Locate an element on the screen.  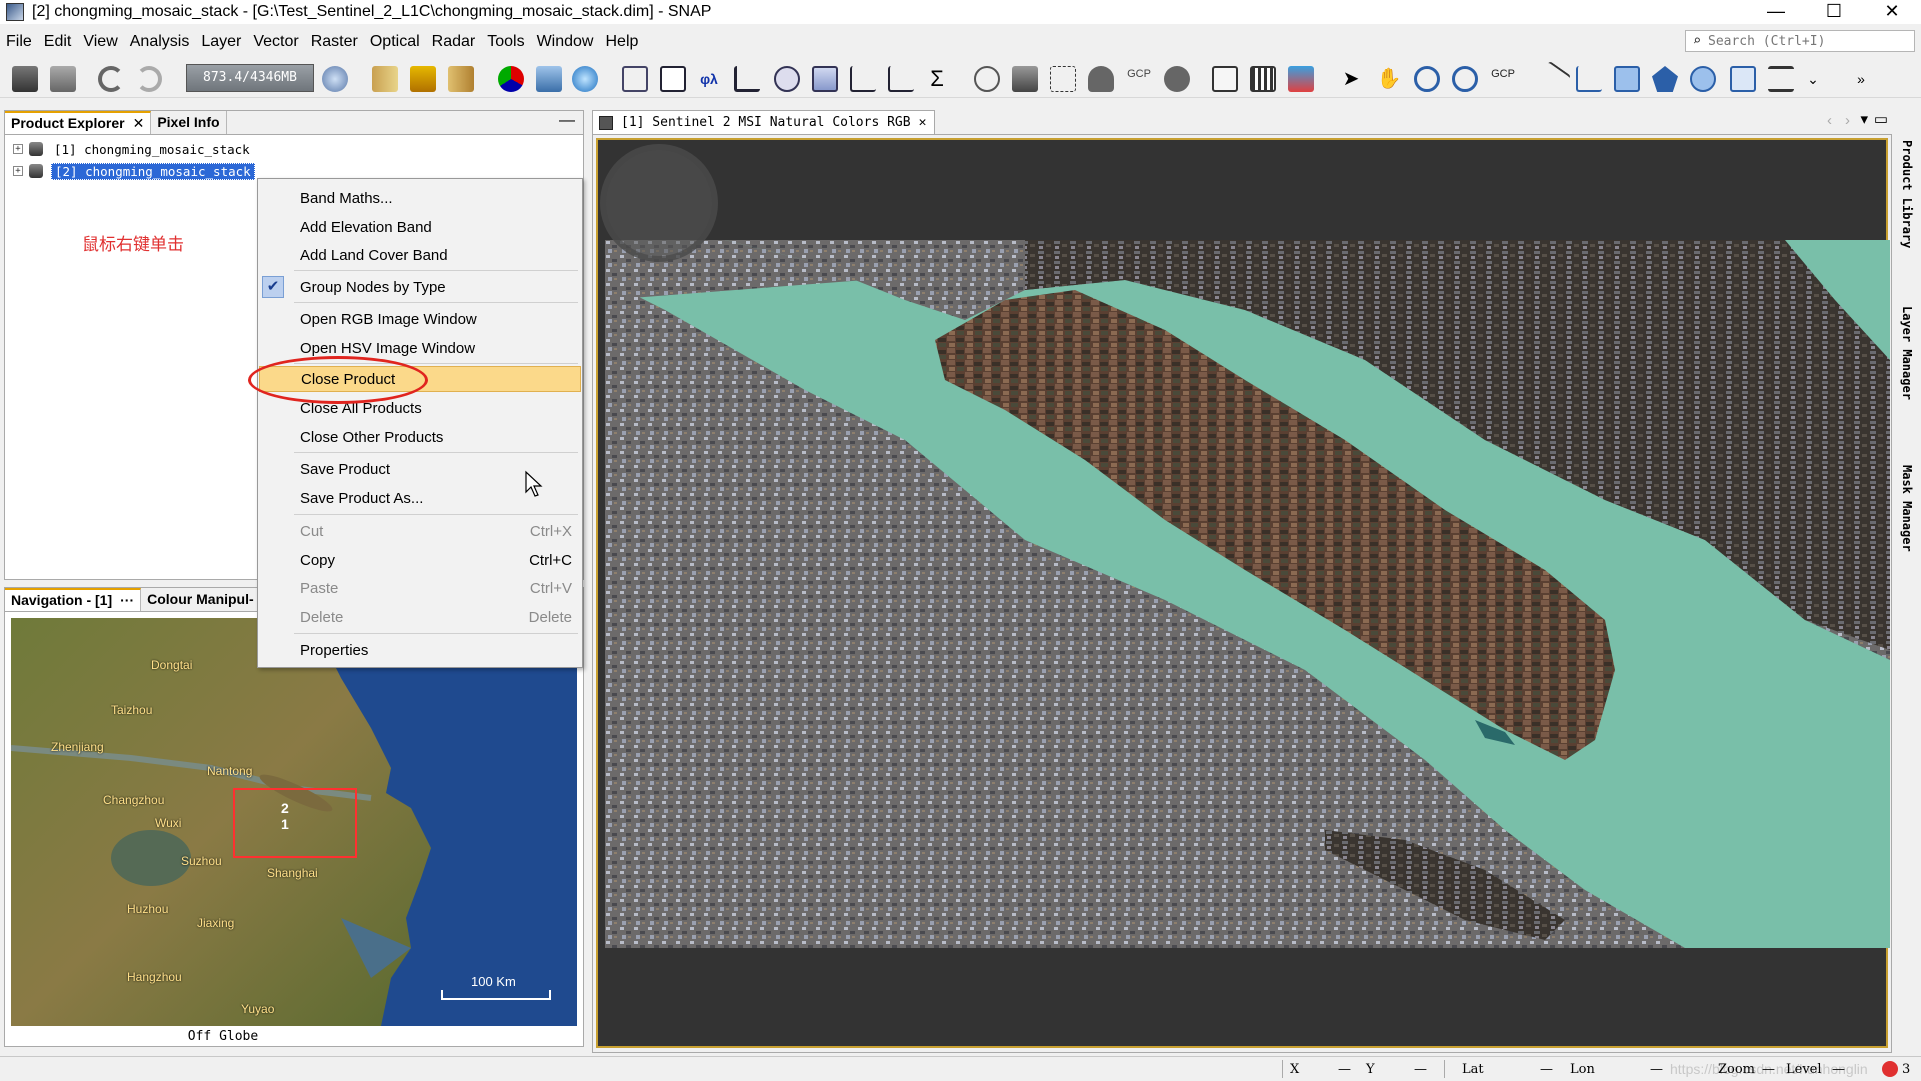
menu-item-close-all-products: Close All Products is located at coordinates (420, 408).